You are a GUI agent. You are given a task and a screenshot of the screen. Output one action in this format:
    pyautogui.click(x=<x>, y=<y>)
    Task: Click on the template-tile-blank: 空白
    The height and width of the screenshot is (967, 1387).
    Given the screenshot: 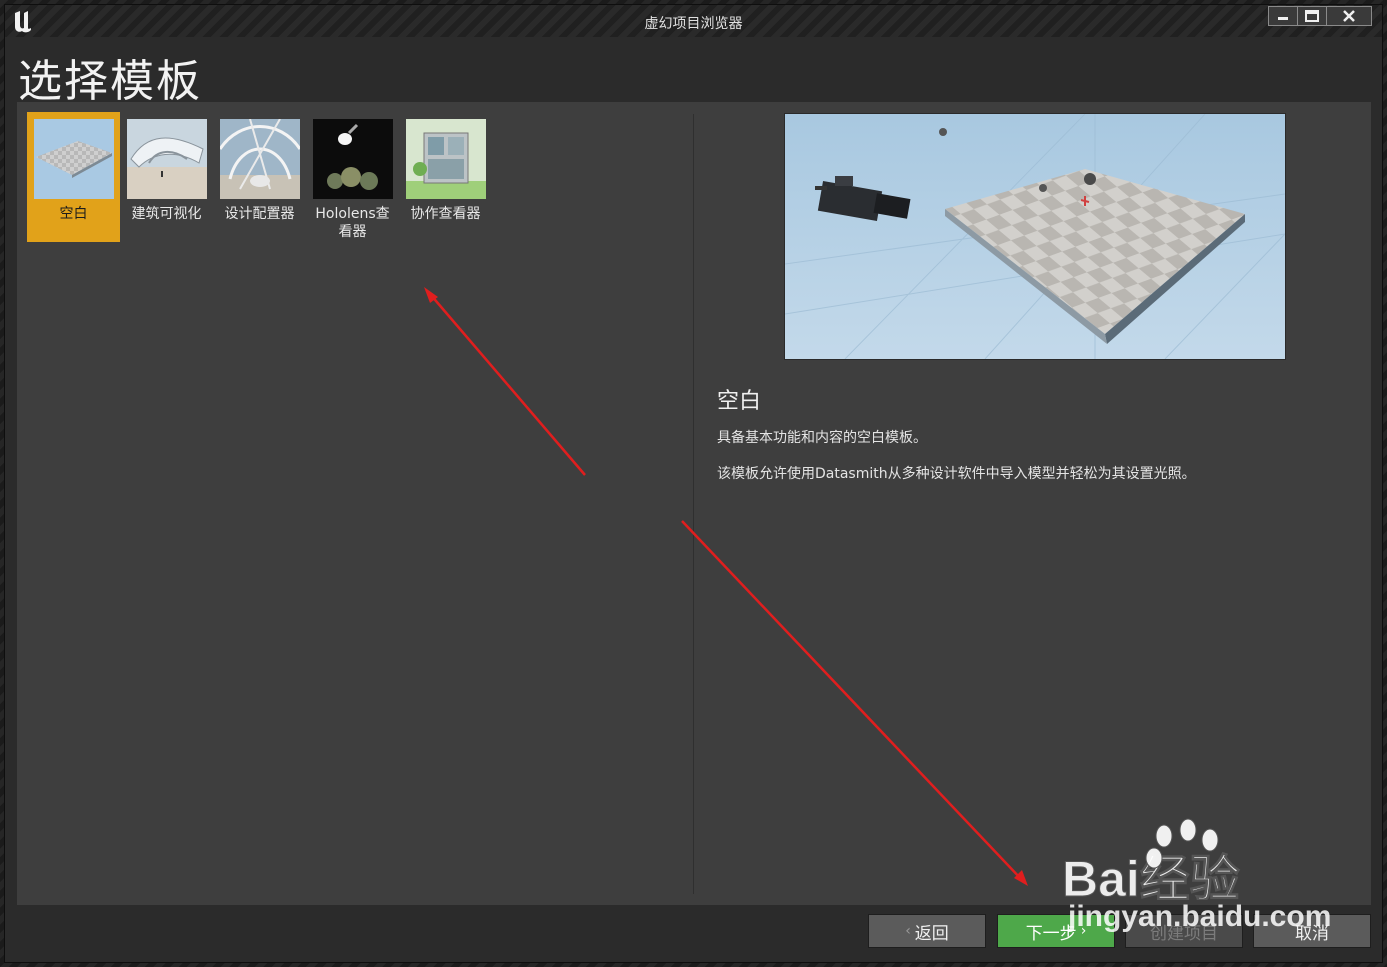 What is the action you would take?
    pyautogui.click(x=73, y=177)
    